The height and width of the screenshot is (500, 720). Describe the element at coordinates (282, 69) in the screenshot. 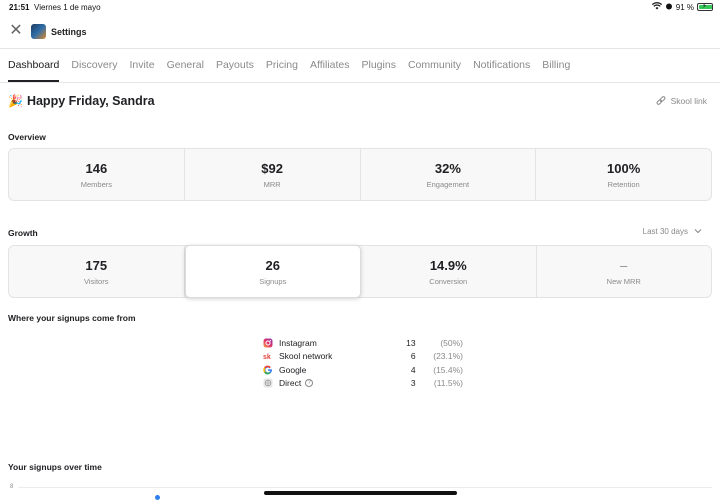

I see `tab-pricing: Pricing` at that location.